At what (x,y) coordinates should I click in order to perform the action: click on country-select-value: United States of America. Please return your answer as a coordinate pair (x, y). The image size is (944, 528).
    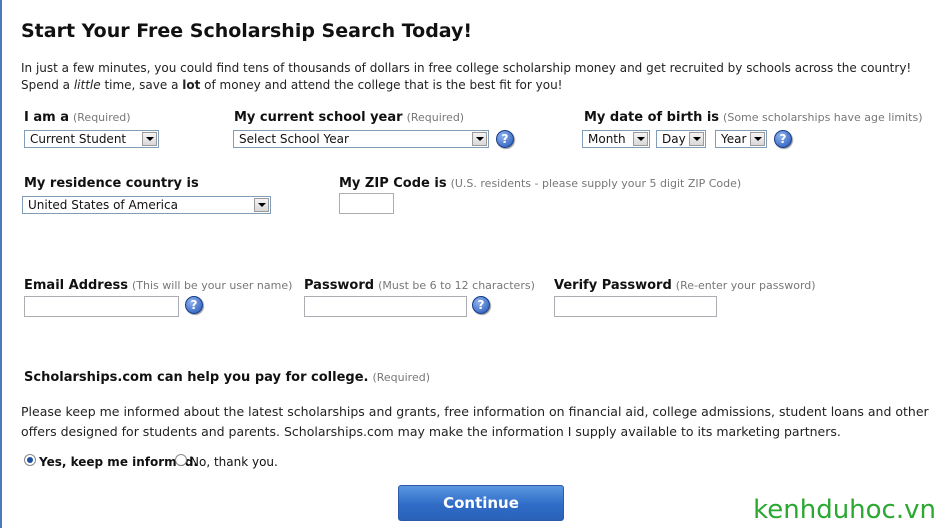
    Looking at the image, I should click on (103, 205).